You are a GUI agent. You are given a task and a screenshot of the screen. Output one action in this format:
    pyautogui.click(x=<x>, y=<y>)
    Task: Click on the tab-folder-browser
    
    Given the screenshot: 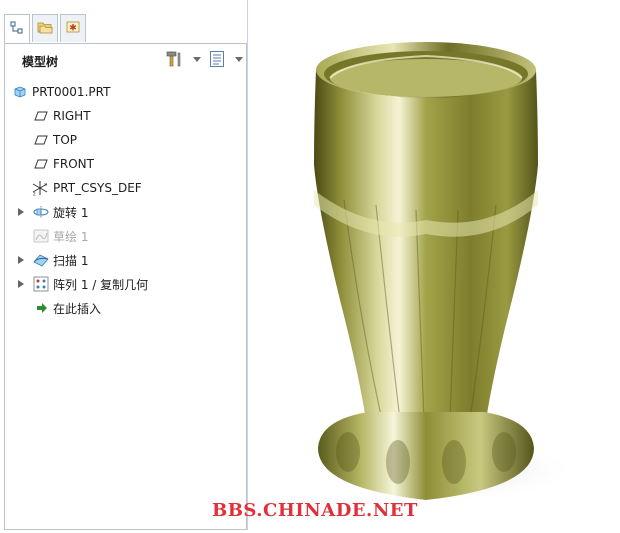 What is the action you would take?
    pyautogui.click(x=45, y=28)
    